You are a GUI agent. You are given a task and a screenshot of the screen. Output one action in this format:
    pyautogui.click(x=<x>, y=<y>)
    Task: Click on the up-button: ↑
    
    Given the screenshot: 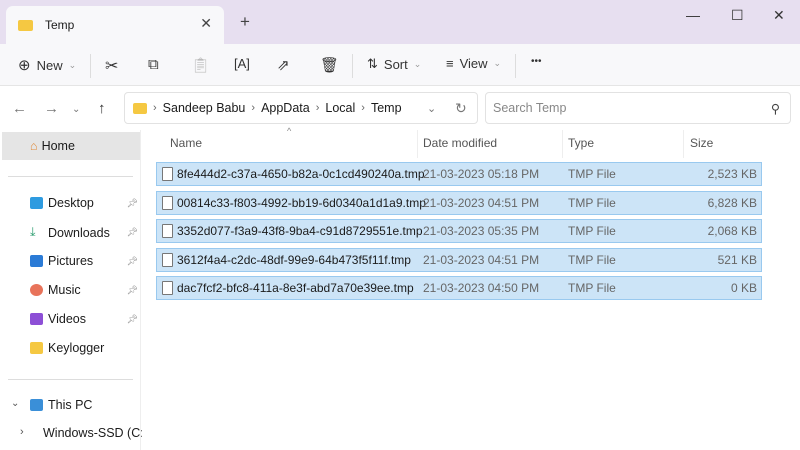 What is the action you would take?
    pyautogui.click(x=102, y=108)
    